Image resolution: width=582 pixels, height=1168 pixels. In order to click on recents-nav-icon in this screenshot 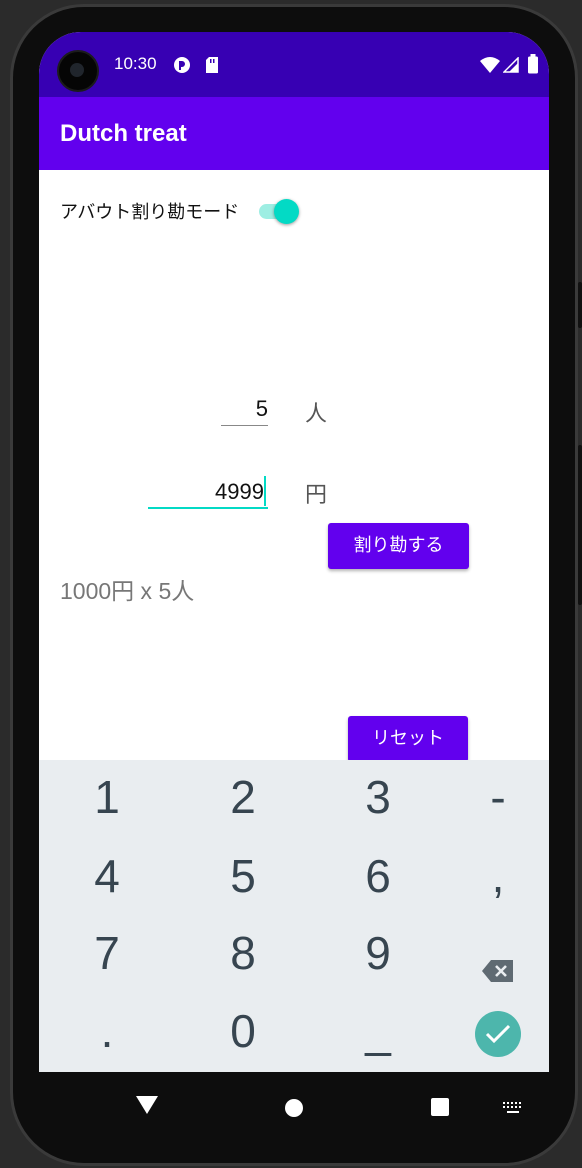, I will do `click(440, 1109)`.